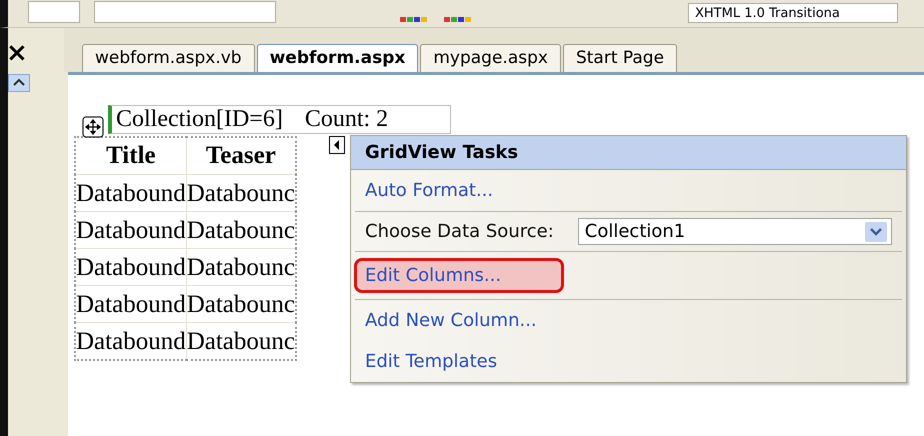 This screenshot has width=924, height=436. I want to click on datasource-dropdown: Collection1, so click(735, 231).